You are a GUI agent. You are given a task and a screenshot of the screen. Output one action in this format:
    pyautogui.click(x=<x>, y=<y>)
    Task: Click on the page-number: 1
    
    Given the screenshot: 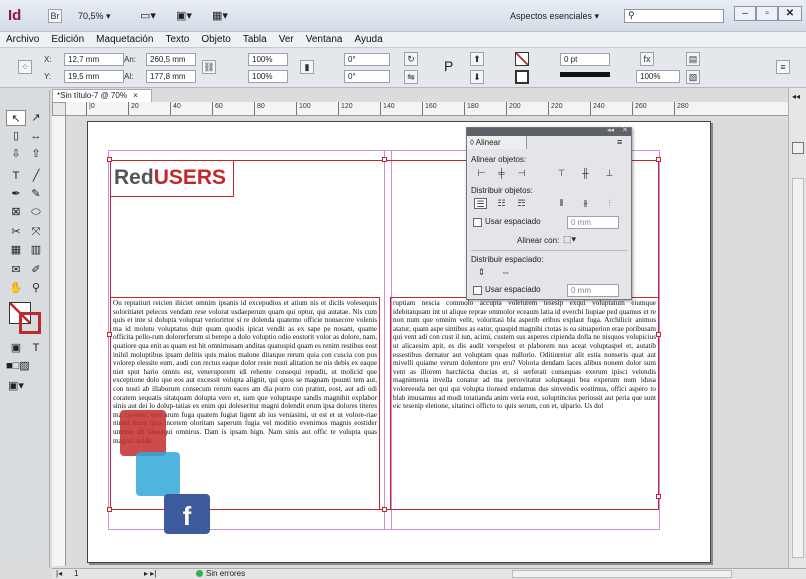 What is the action you would take?
    pyautogui.click(x=76, y=574)
    